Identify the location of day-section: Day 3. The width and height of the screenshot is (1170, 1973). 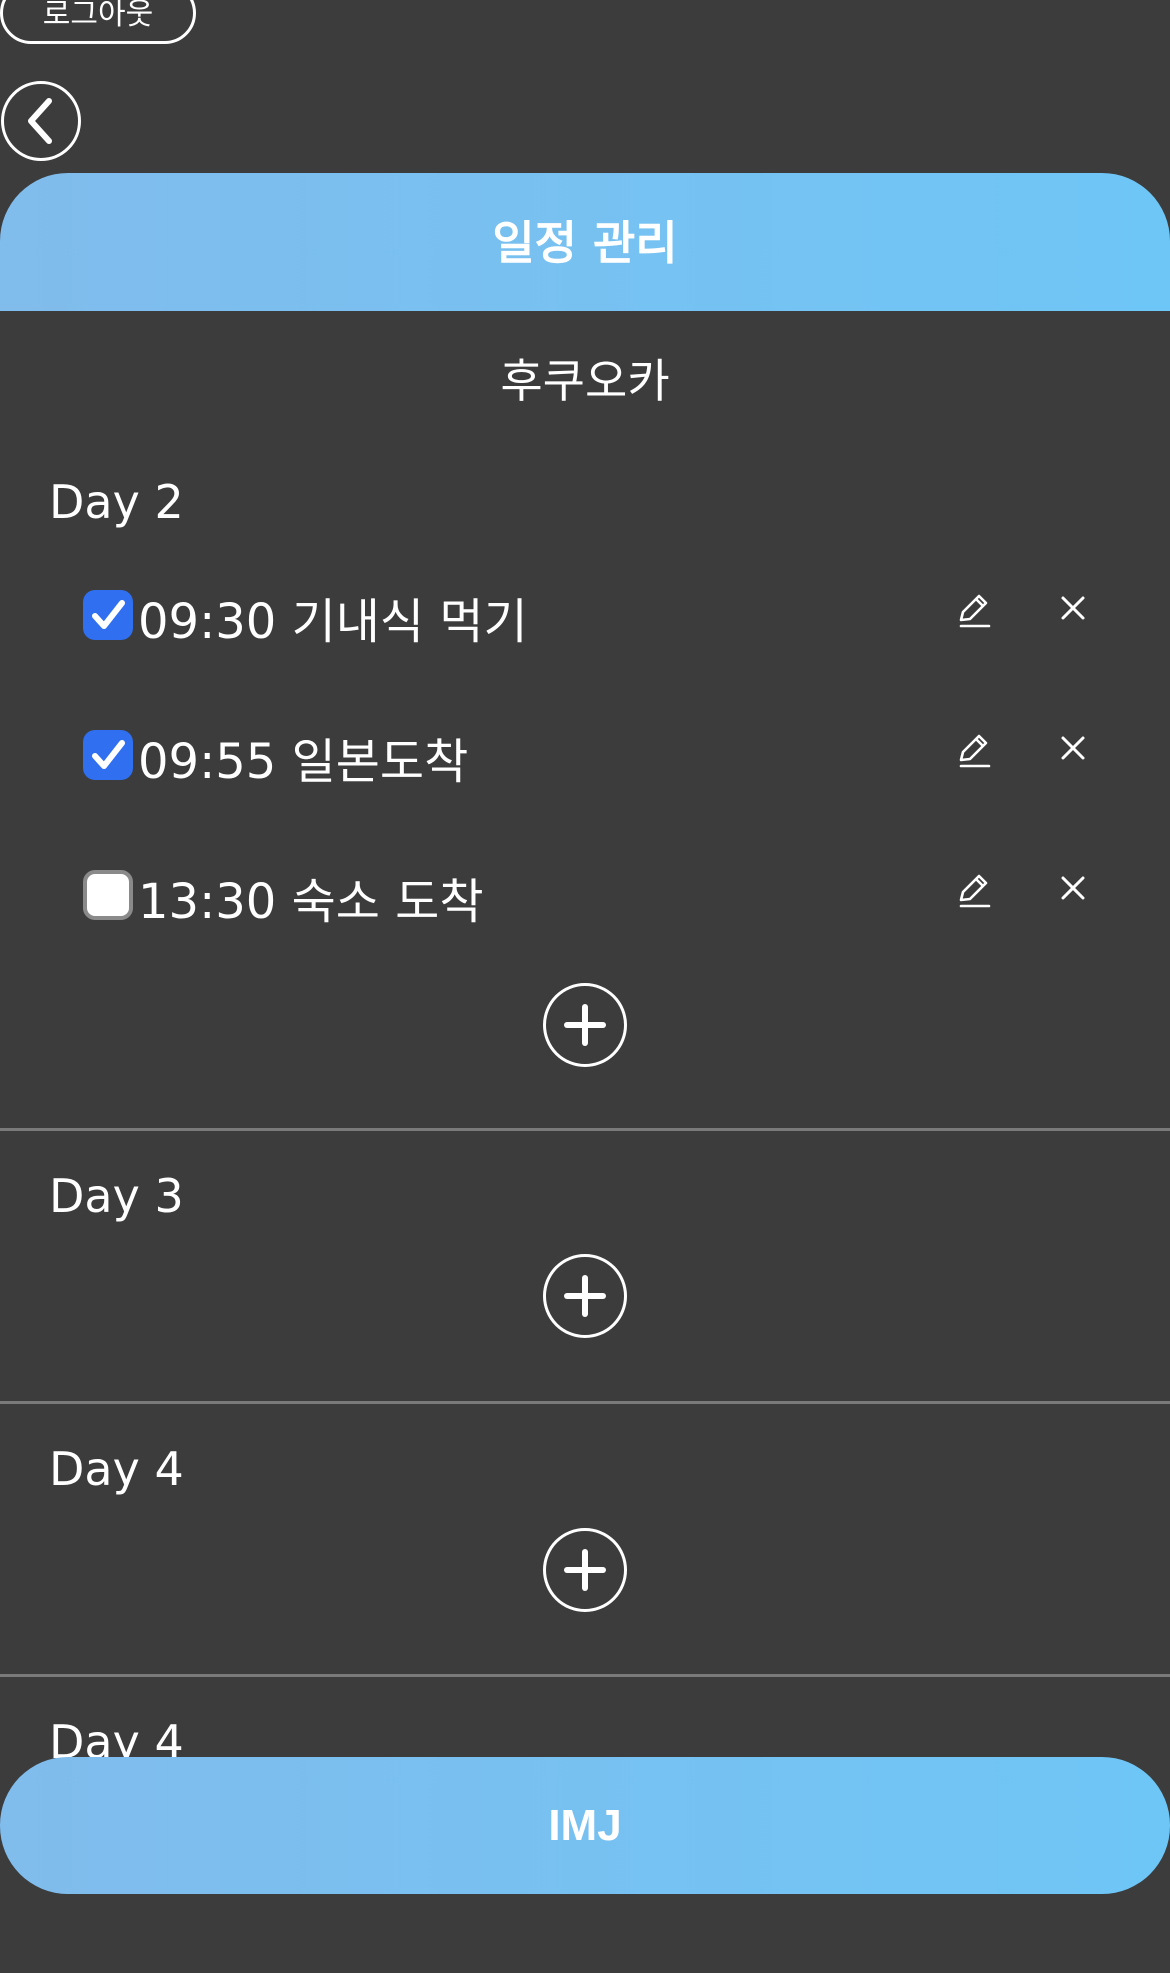
(585, 1267).